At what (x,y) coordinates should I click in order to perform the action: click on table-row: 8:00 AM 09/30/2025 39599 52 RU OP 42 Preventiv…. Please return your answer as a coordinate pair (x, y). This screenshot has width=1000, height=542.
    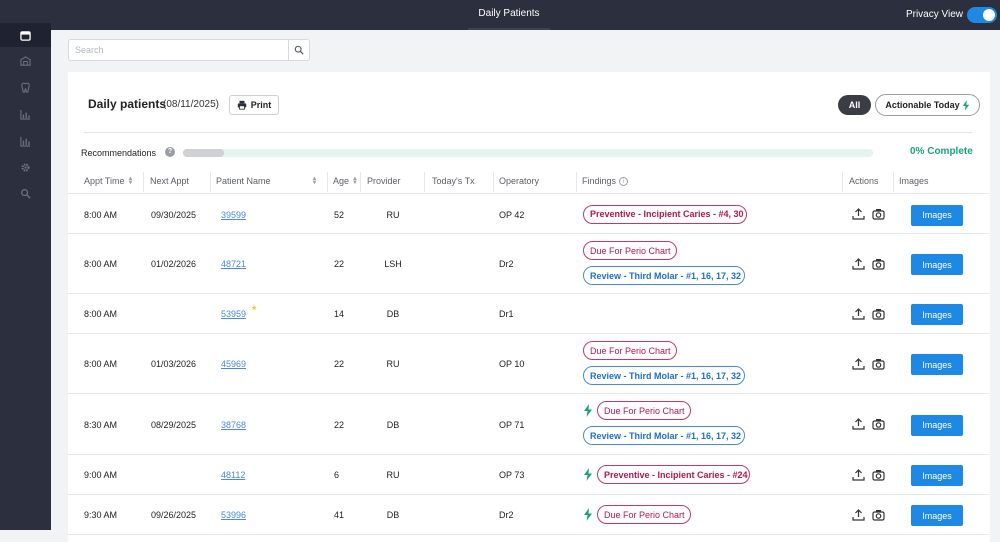
    Looking at the image, I should click on (529, 214).